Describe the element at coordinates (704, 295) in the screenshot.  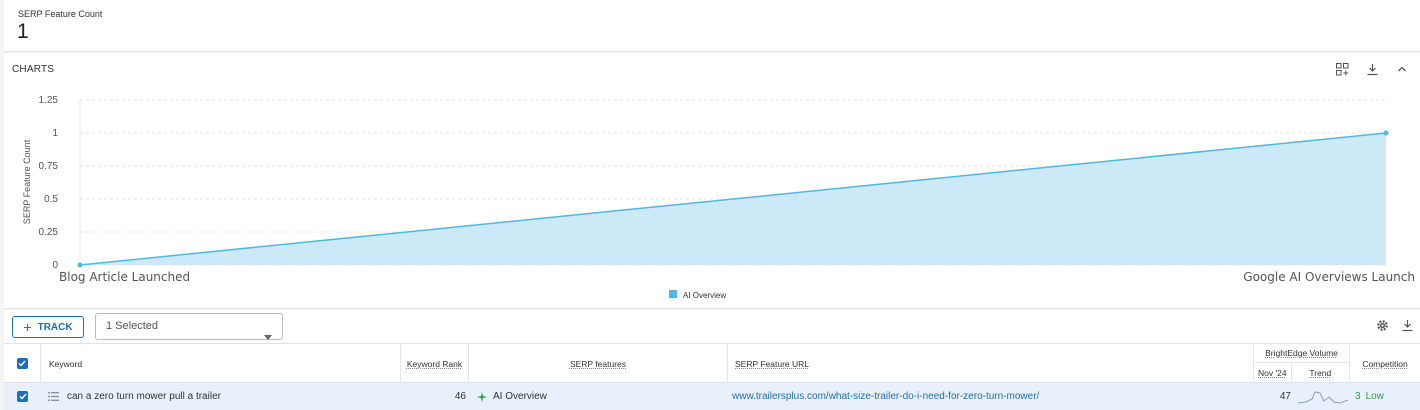
I see `legend-label: AI Overview` at that location.